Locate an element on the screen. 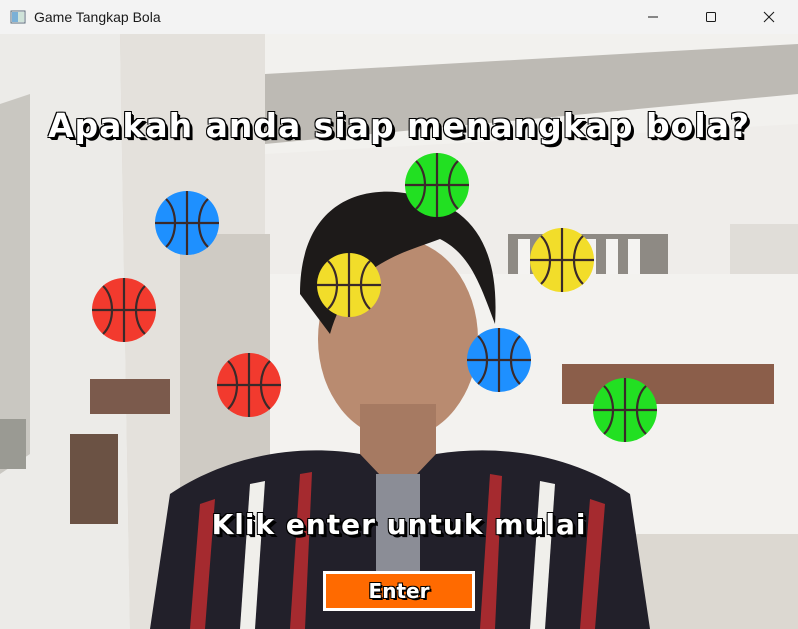 This screenshot has height=629, width=798. close-button is located at coordinates (769, 17).